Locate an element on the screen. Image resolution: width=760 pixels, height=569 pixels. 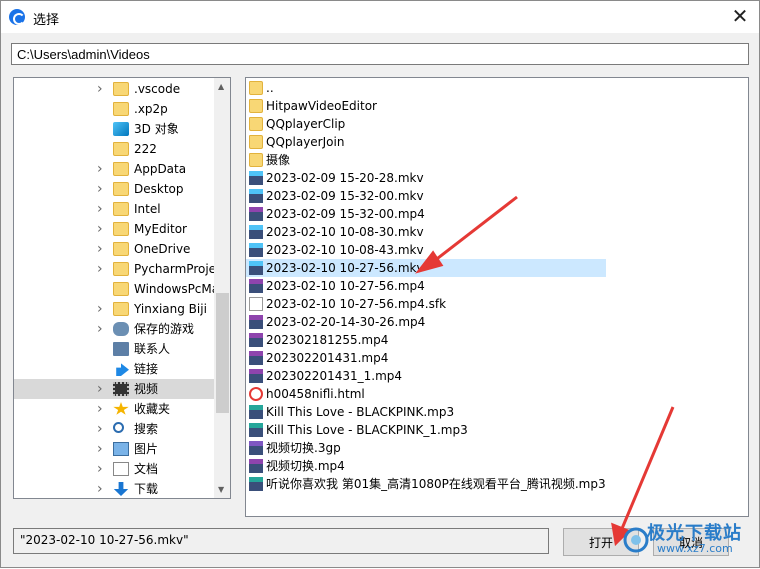
tree-item: › OneDrive is located at coordinates (114, 249).